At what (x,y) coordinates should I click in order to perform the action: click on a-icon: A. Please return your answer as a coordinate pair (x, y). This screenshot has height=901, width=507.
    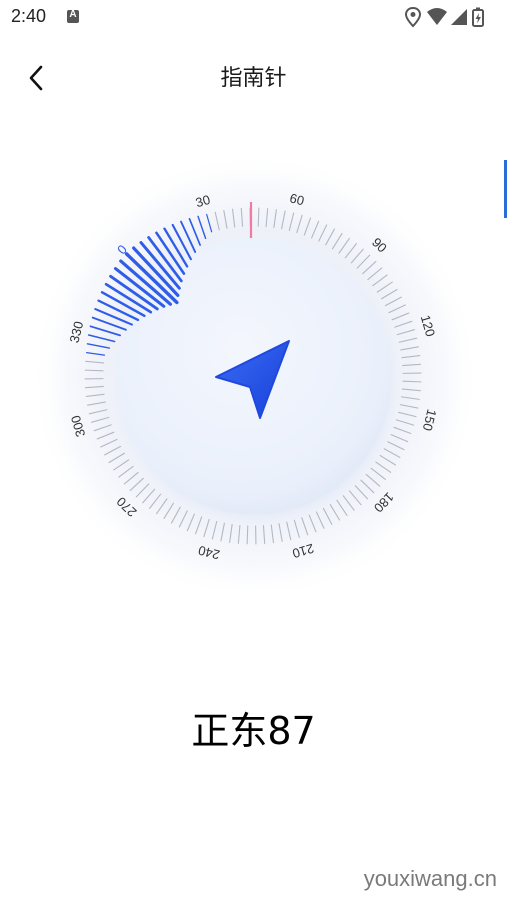
    Looking at the image, I should click on (73, 16).